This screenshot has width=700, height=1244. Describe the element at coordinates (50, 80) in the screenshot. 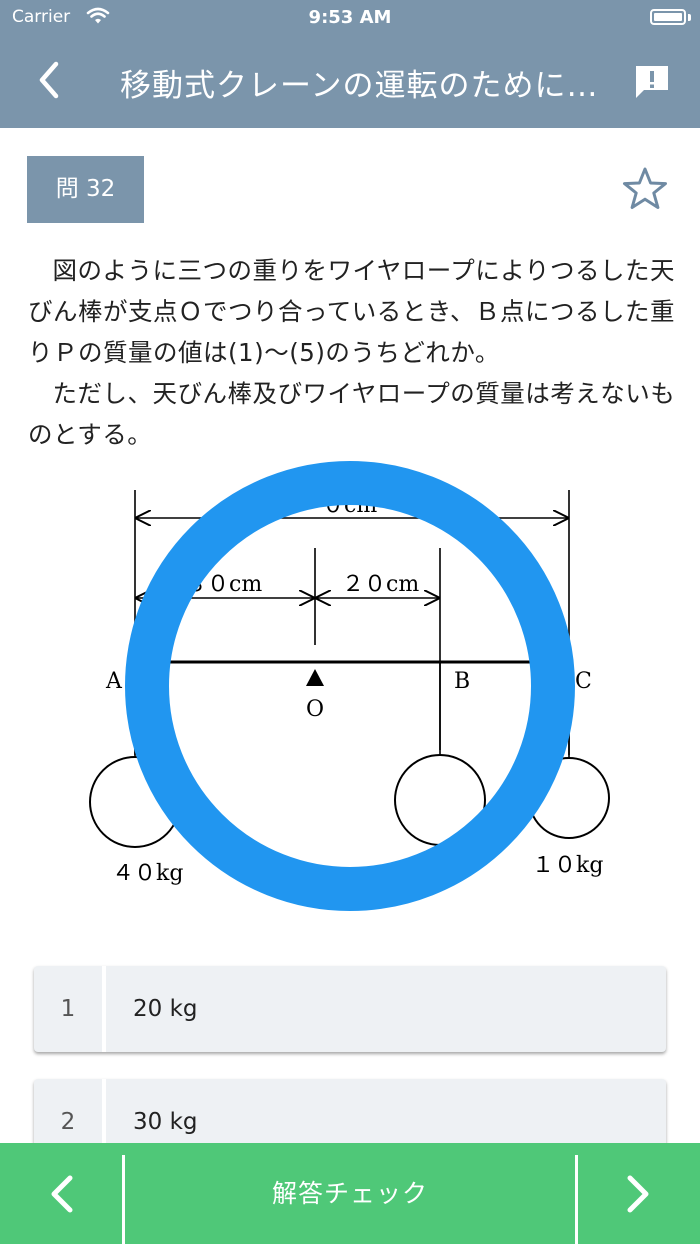

I see `back-chevron-icon` at that location.